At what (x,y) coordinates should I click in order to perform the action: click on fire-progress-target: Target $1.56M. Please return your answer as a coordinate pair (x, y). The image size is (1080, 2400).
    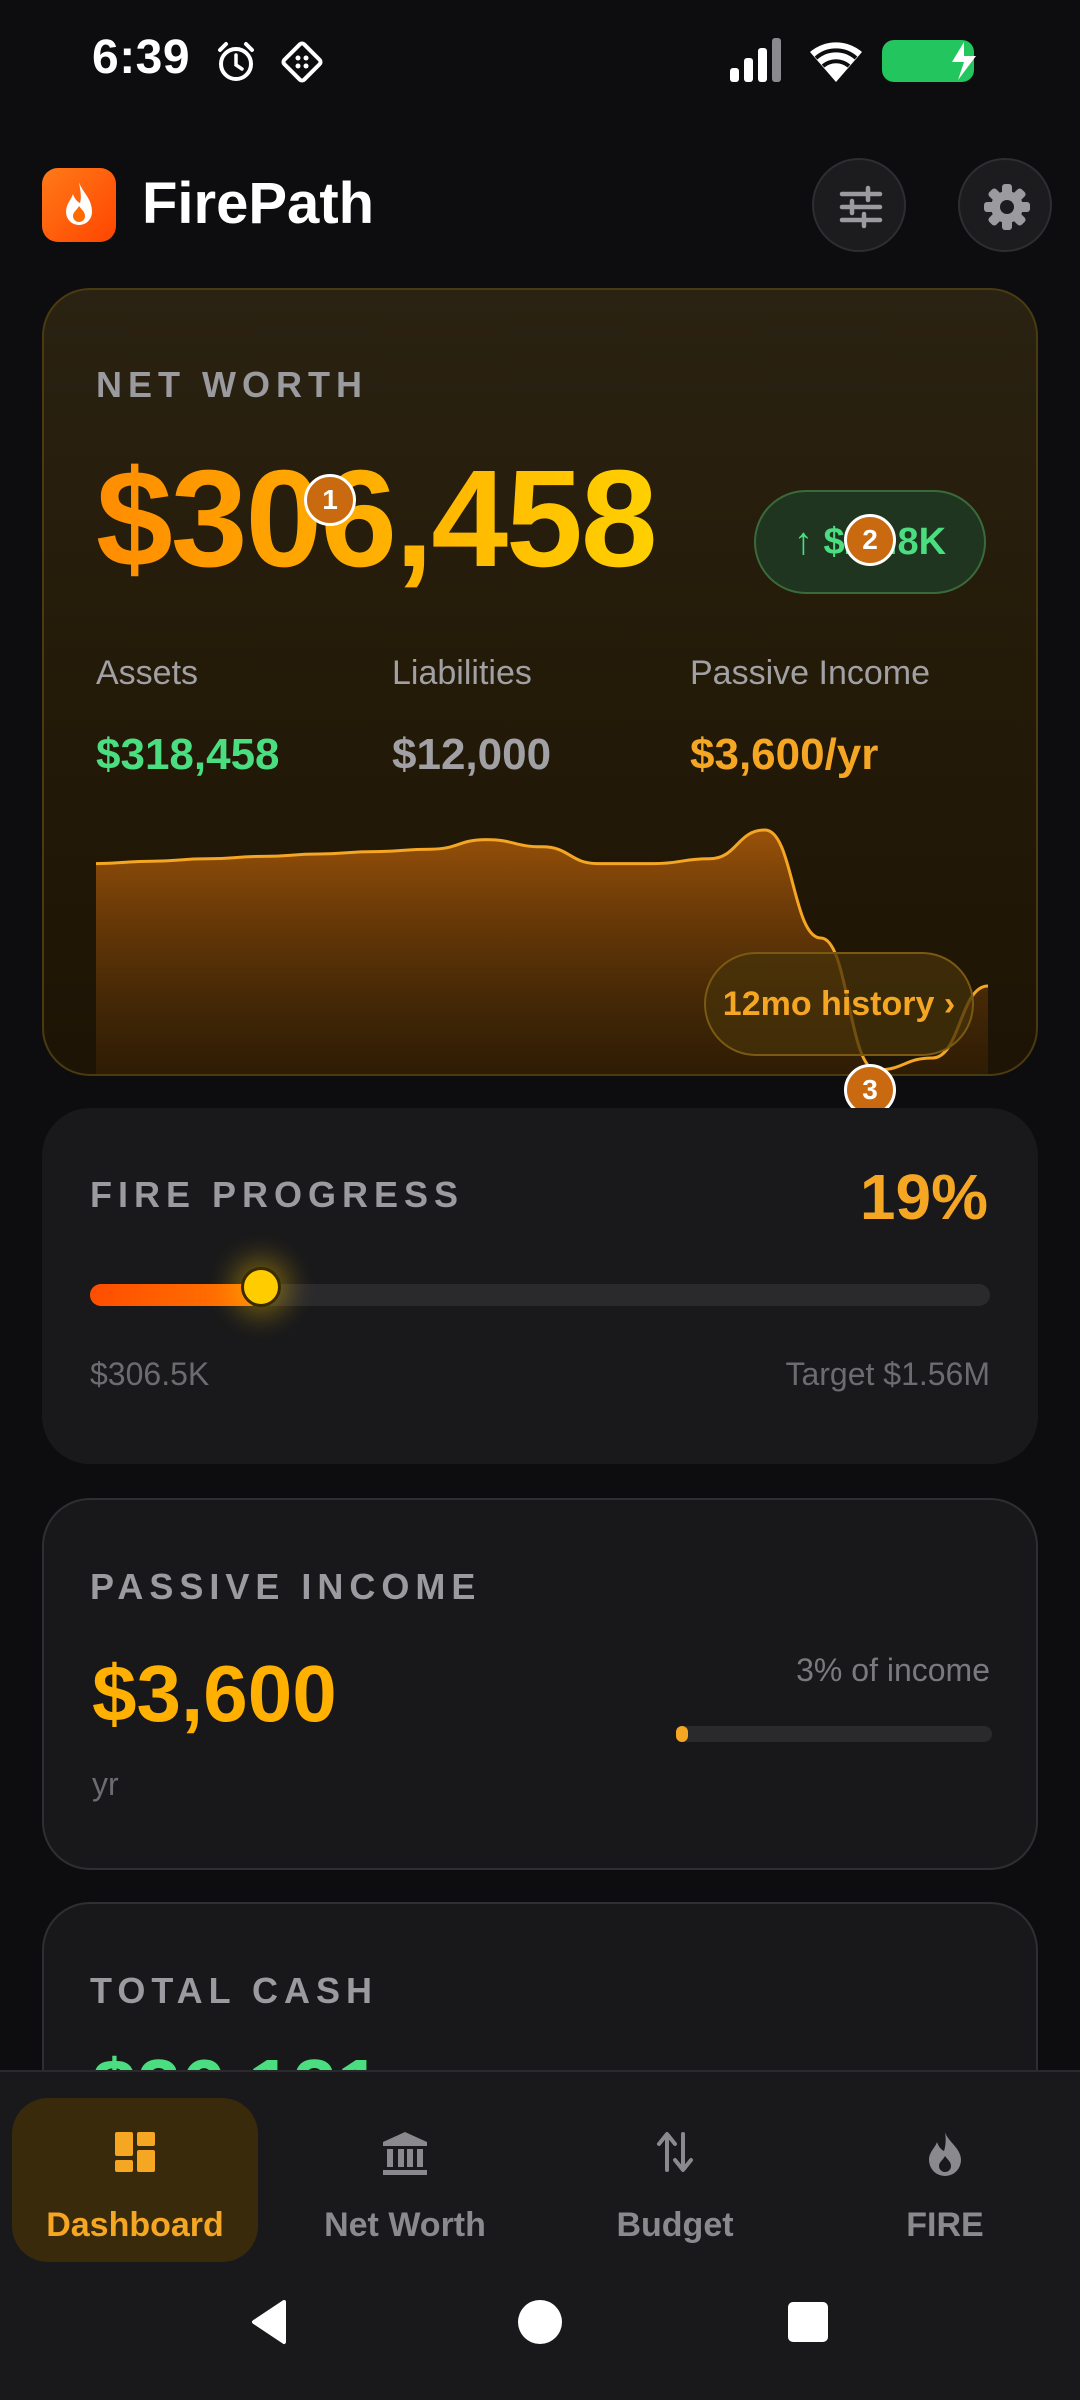
    Looking at the image, I should click on (887, 1374).